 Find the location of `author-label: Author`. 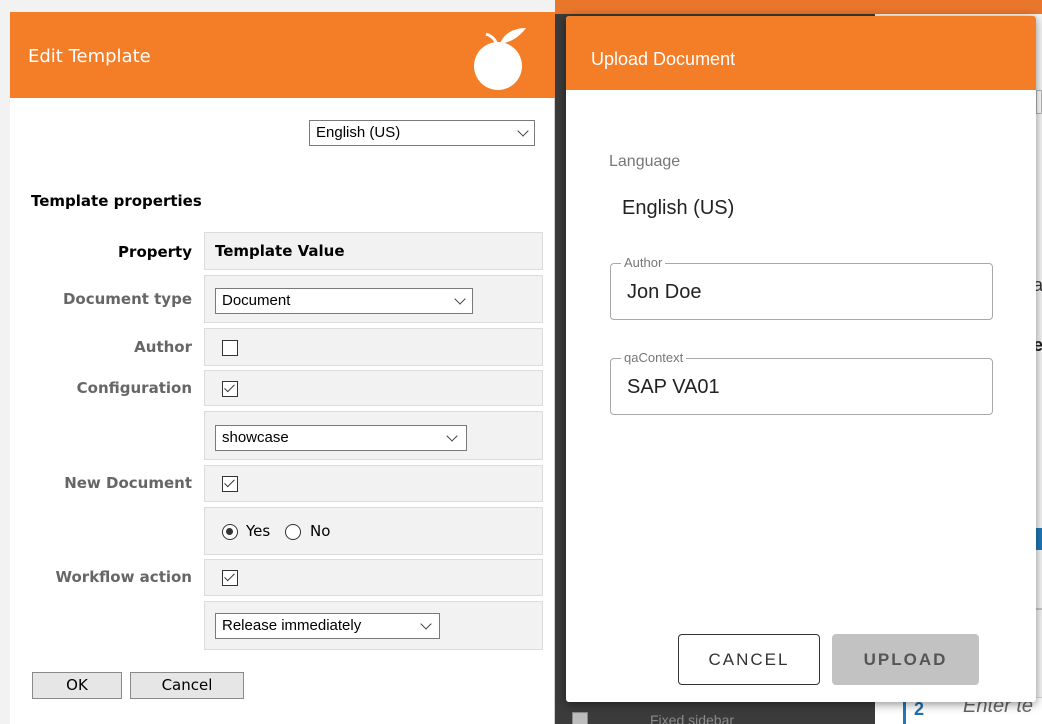

author-label: Author is located at coordinates (163, 347).